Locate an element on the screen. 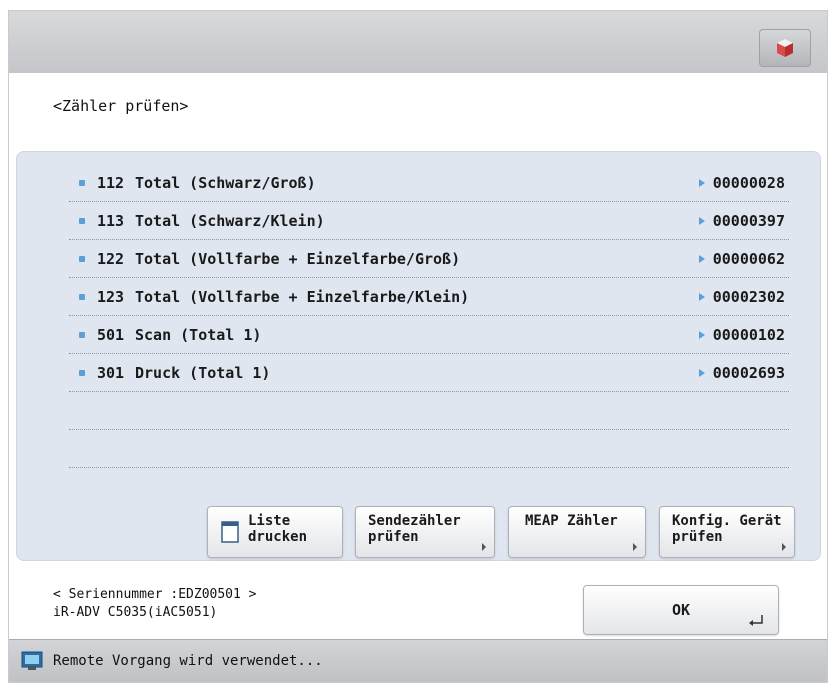 Image resolution: width=835 pixels, height=688 pixels. print-list-button: Liste drucken is located at coordinates (275, 532).